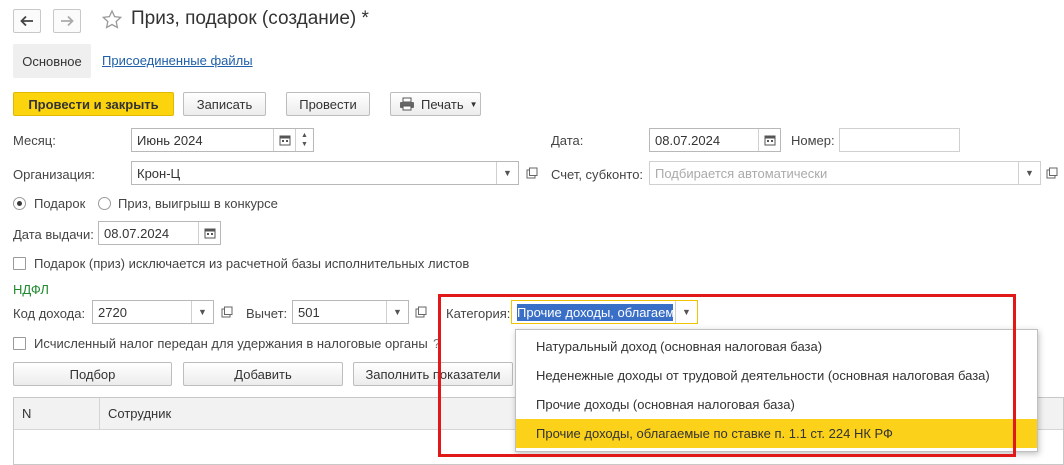 This screenshot has height=465, width=1064. Describe the element at coordinates (407, 104) in the screenshot. I see `printer-icon` at that location.